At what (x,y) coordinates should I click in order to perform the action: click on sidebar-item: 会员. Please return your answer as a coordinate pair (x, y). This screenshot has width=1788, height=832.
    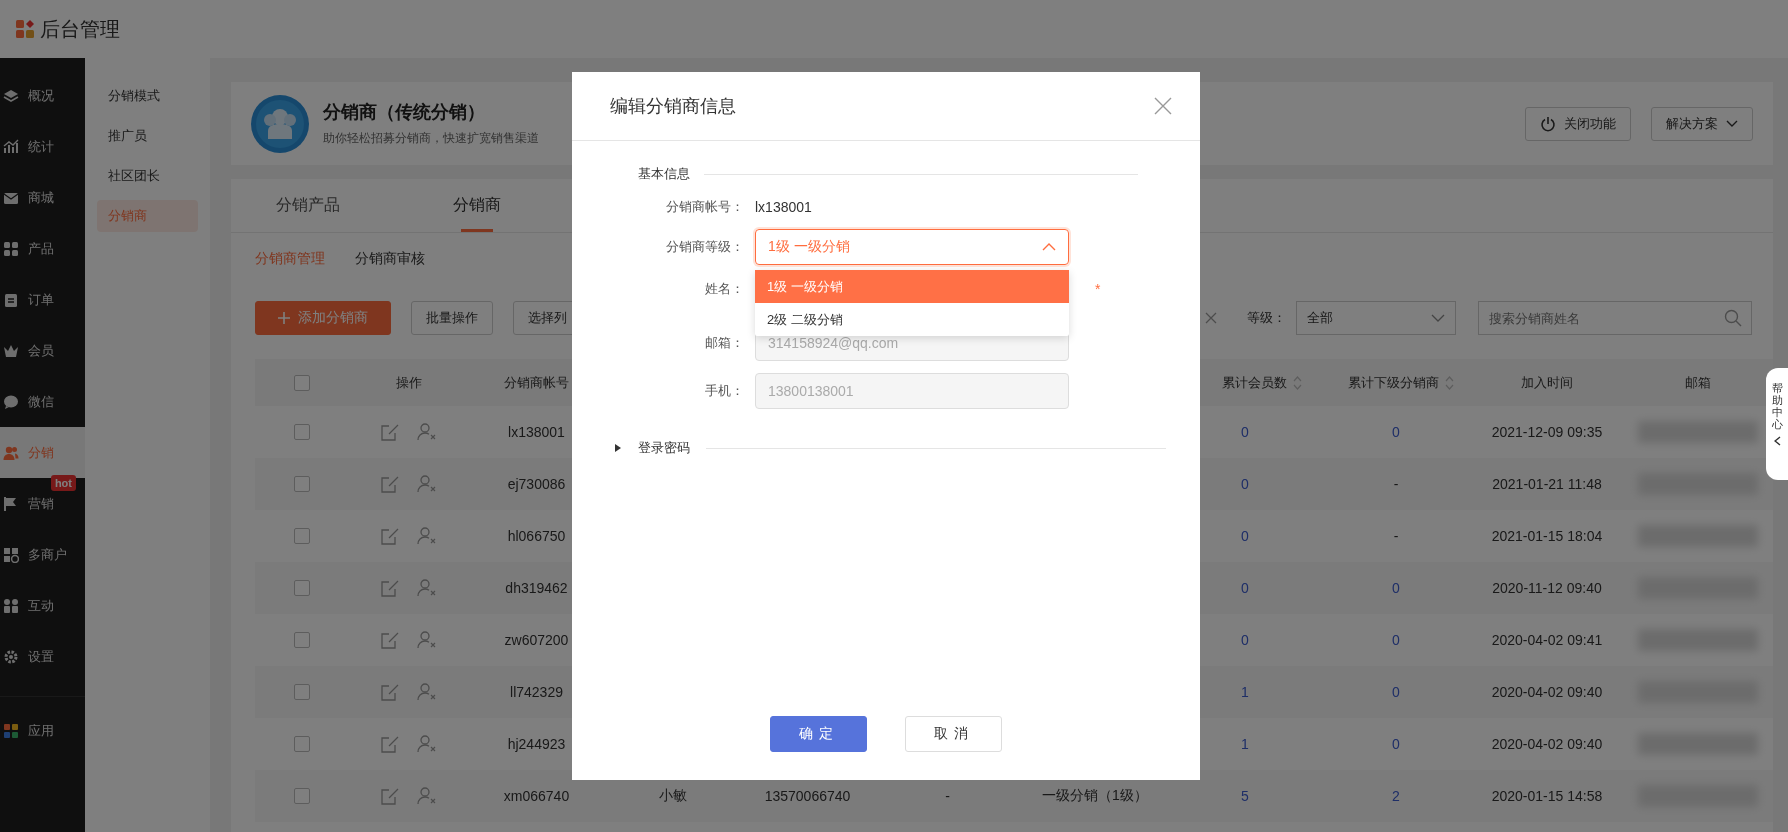
    Looking at the image, I should click on (42, 350).